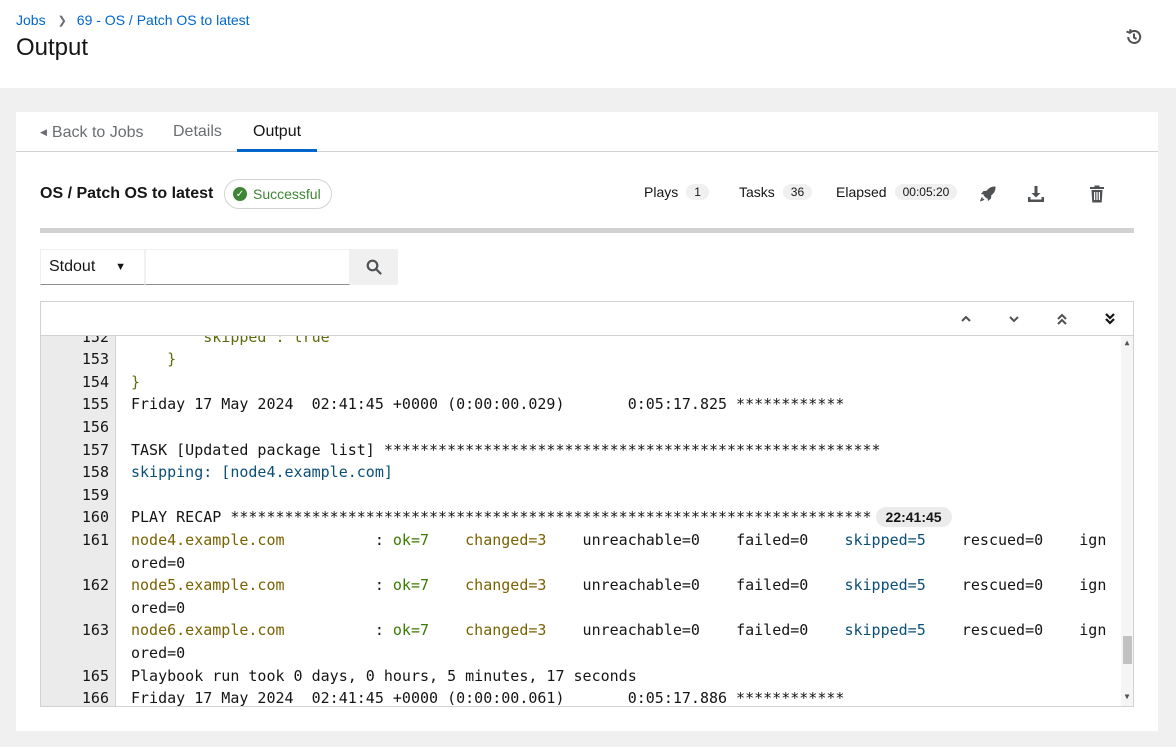 The image size is (1176, 747). I want to click on caret-down-icon: ▼, so click(120, 267).